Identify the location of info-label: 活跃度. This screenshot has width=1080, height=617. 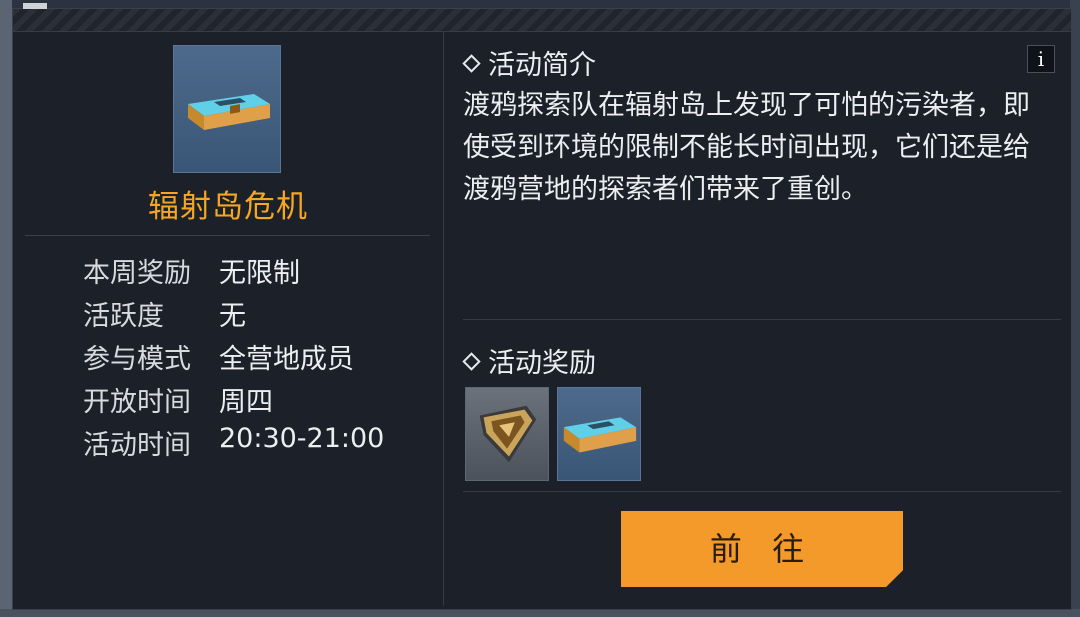
(123, 316).